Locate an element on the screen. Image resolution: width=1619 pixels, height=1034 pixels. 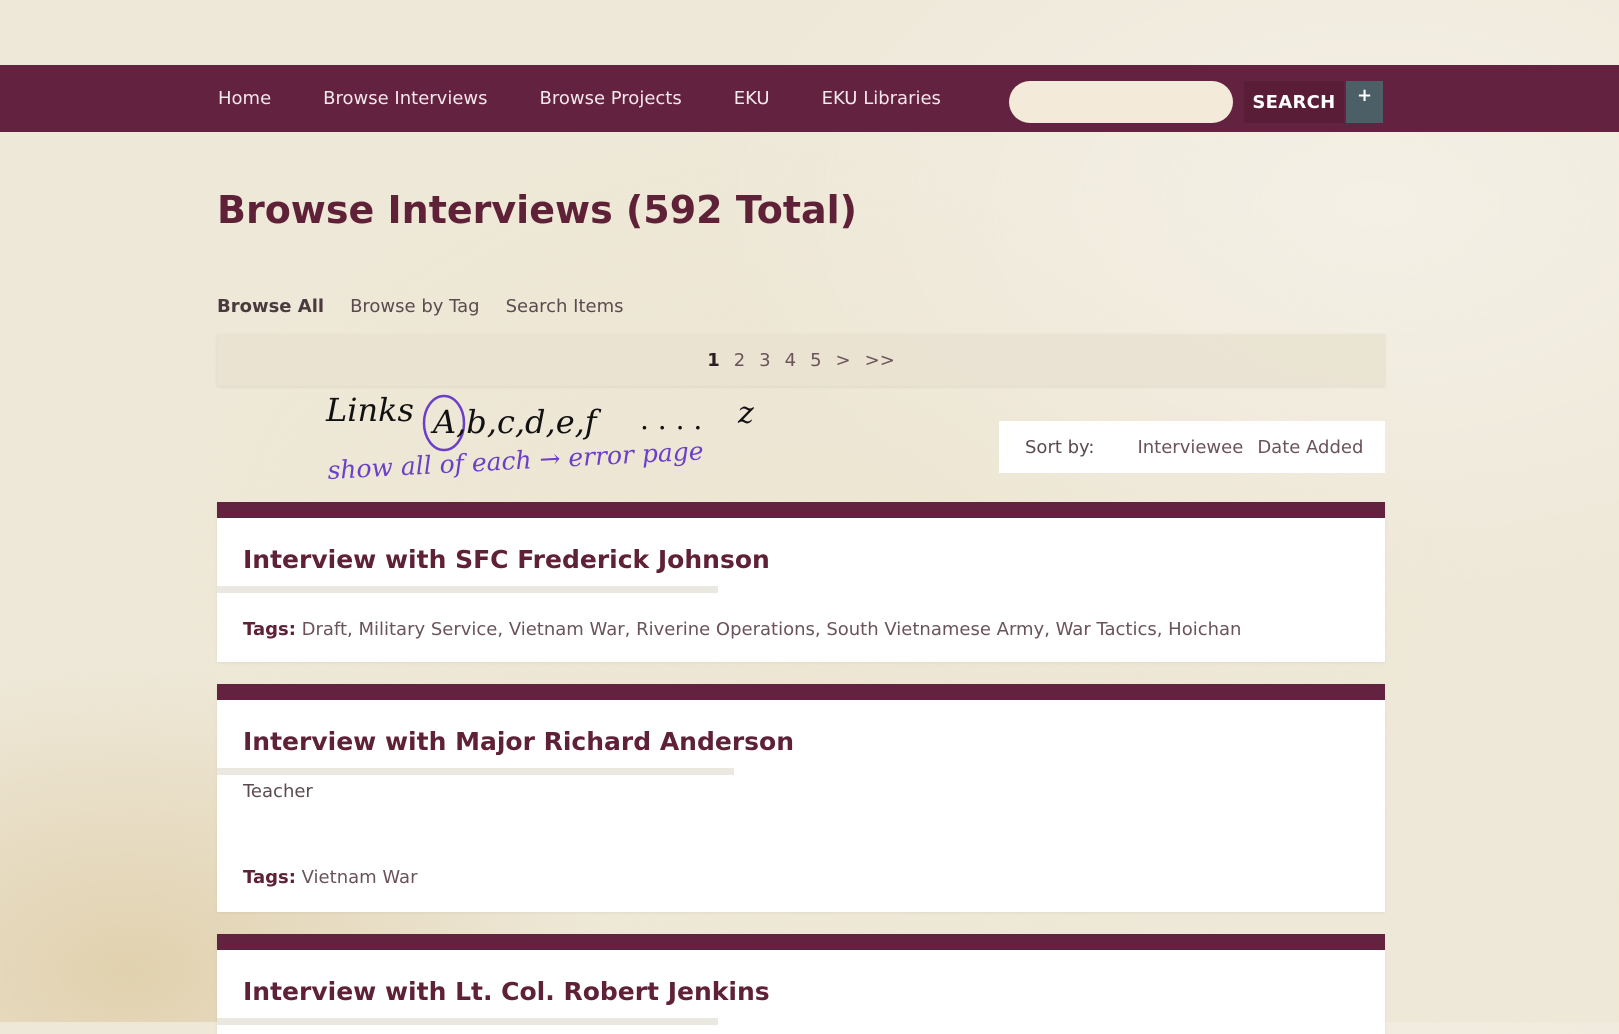
nav-link-home: Home is located at coordinates (244, 98).